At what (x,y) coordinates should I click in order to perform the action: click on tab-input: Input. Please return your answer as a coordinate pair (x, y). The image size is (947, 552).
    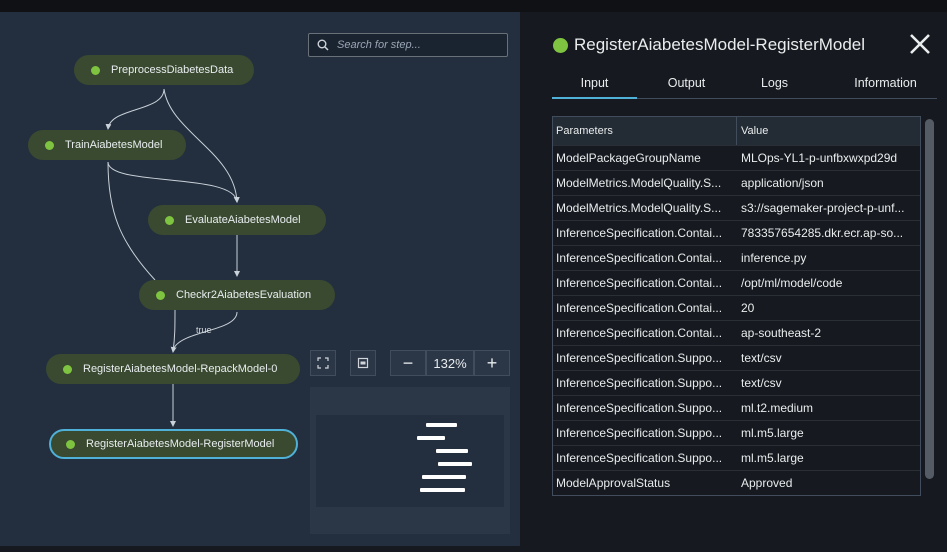
    Looking at the image, I should click on (594, 84).